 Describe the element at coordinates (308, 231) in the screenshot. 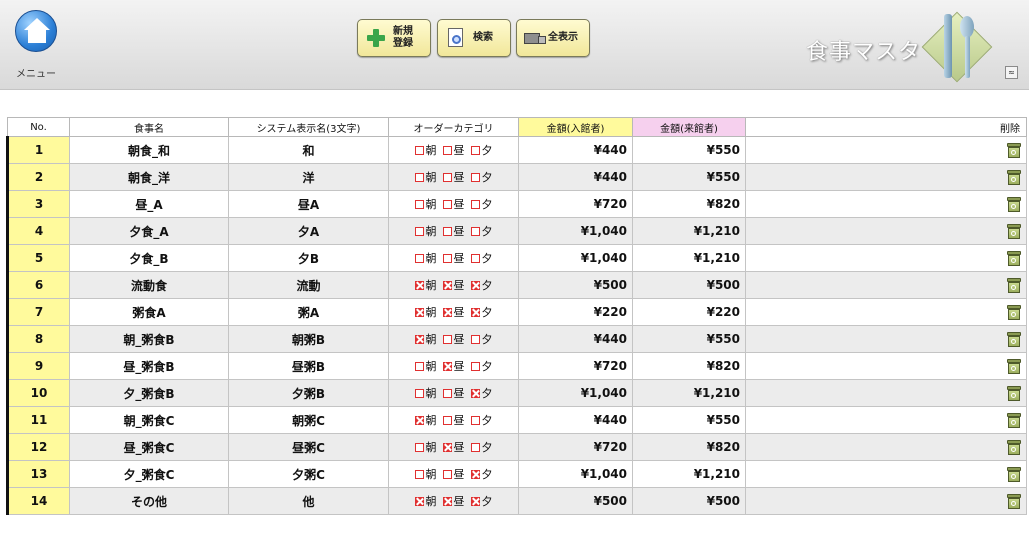

I see `system-name-cell: 夕A` at that location.